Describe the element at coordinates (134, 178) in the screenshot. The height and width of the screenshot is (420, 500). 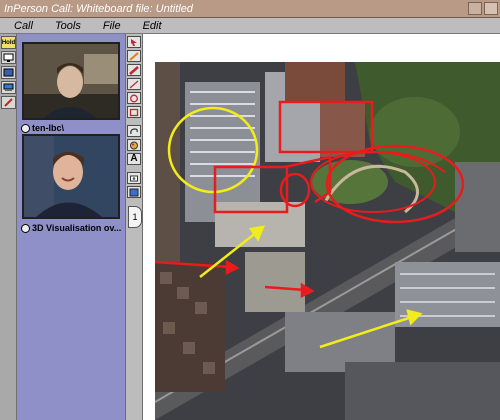
I see `eraser-icon` at that location.